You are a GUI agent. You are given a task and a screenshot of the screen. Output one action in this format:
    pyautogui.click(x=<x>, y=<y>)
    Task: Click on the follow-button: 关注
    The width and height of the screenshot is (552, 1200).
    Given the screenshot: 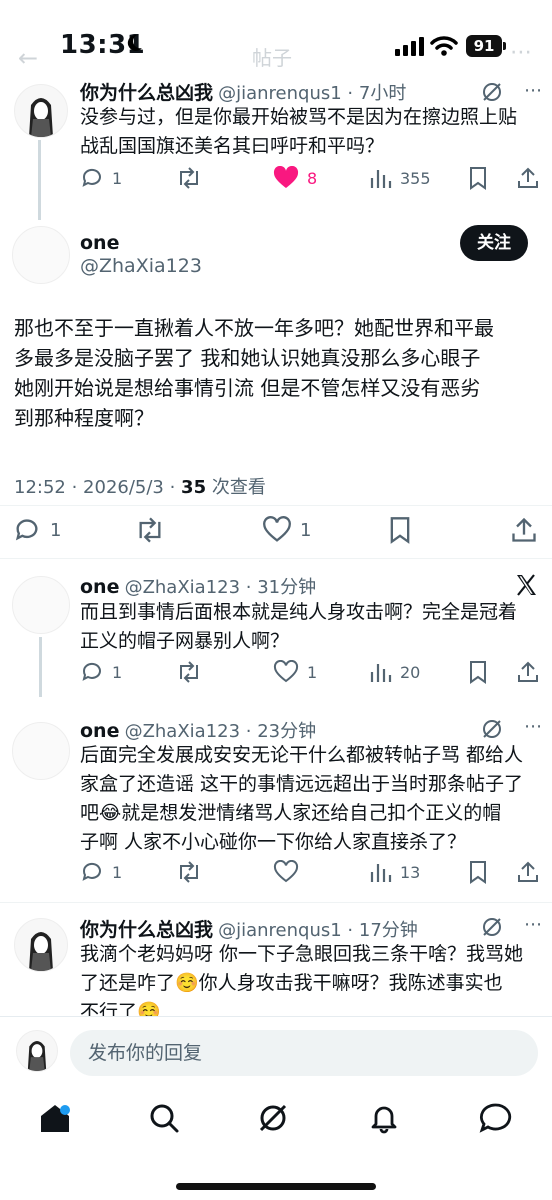 What is the action you would take?
    pyautogui.click(x=494, y=243)
    